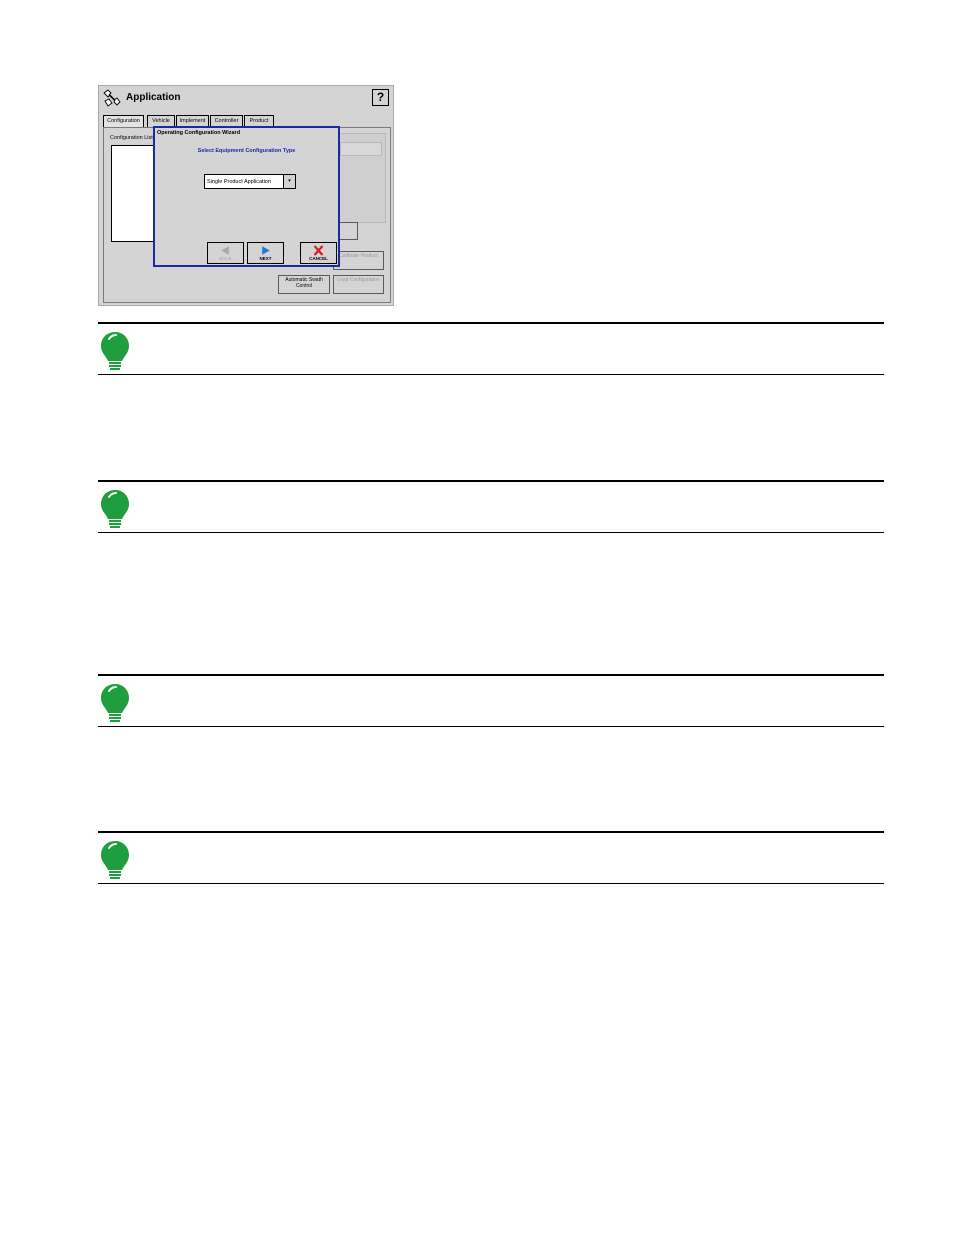 This screenshot has width=954, height=1235. What do you see at coordinates (304, 284) in the screenshot?
I see `automatic-swath-control-button: Automatic Swath Control` at bounding box center [304, 284].